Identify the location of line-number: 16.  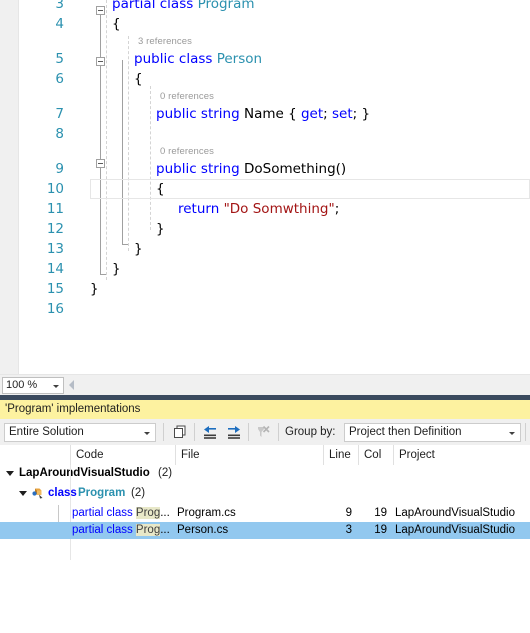
(55, 309).